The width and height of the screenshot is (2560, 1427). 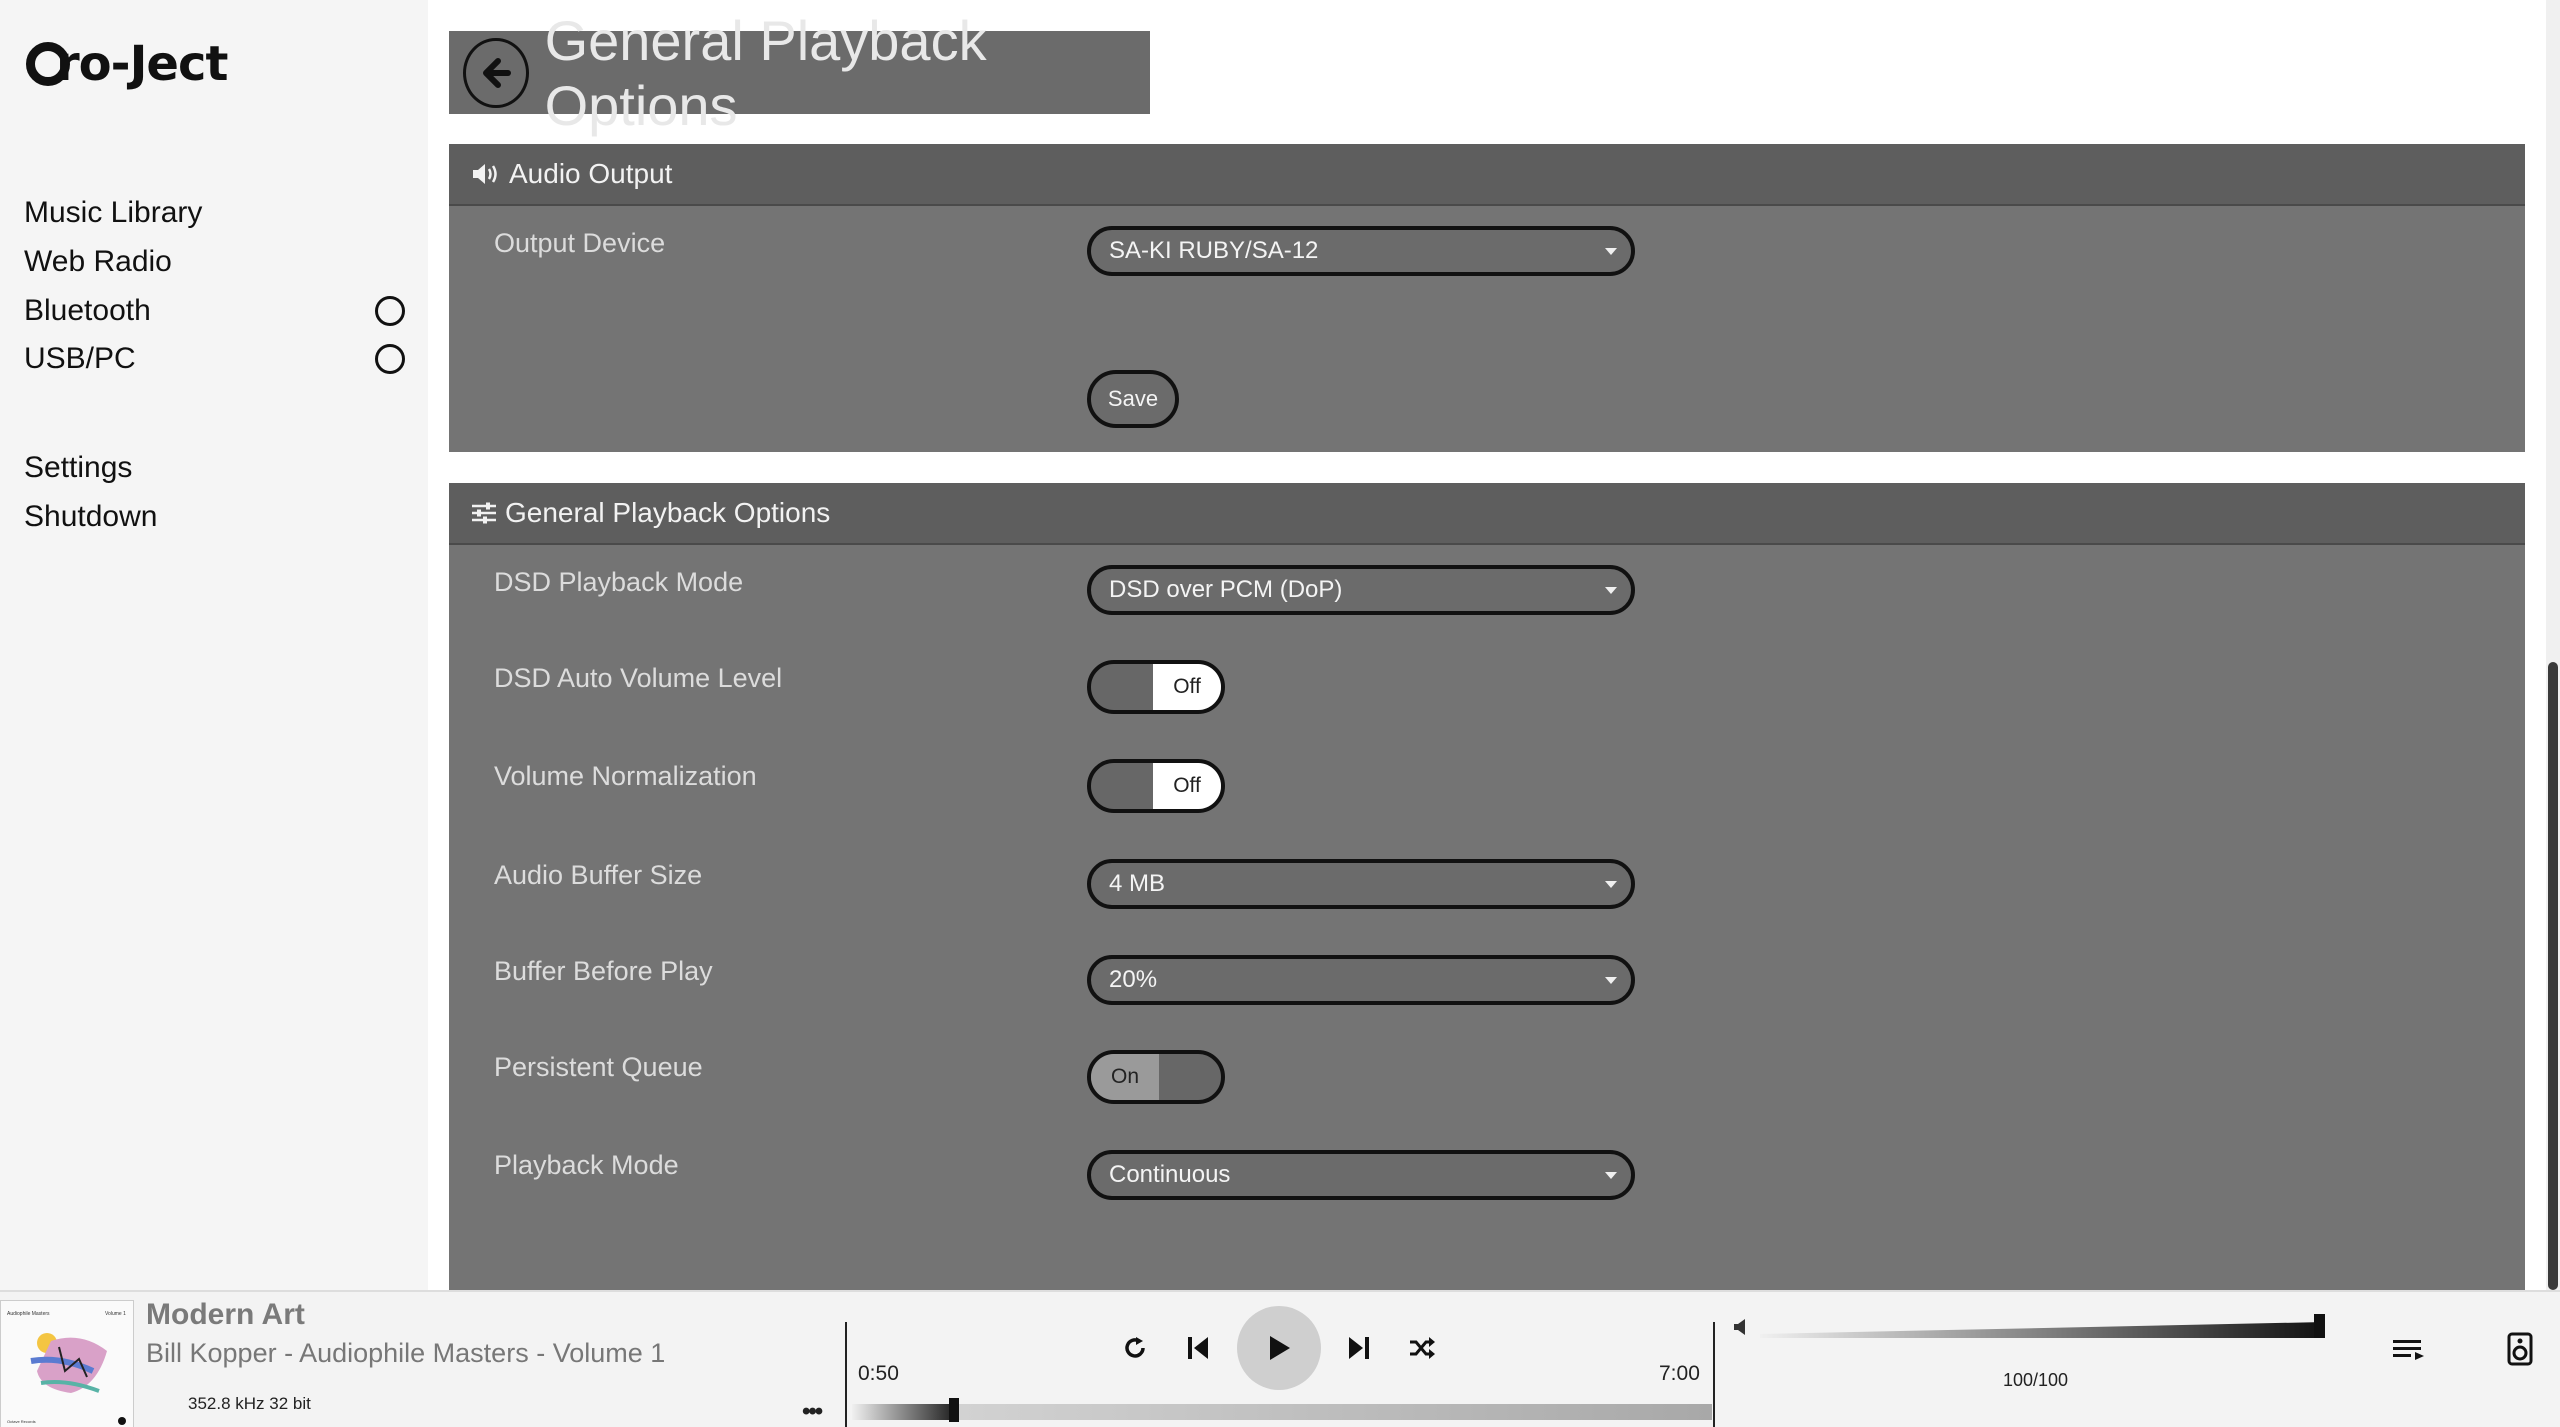 I want to click on volume-normalization-label: Volume Normalization, so click(x=625, y=776).